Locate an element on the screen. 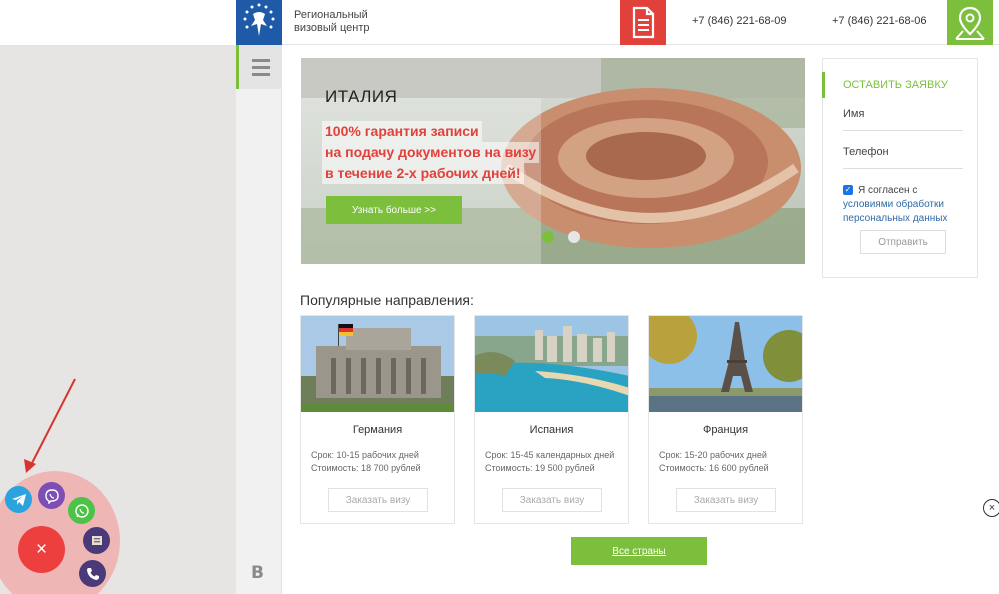  map-pin-icon is located at coordinates (970, 23).